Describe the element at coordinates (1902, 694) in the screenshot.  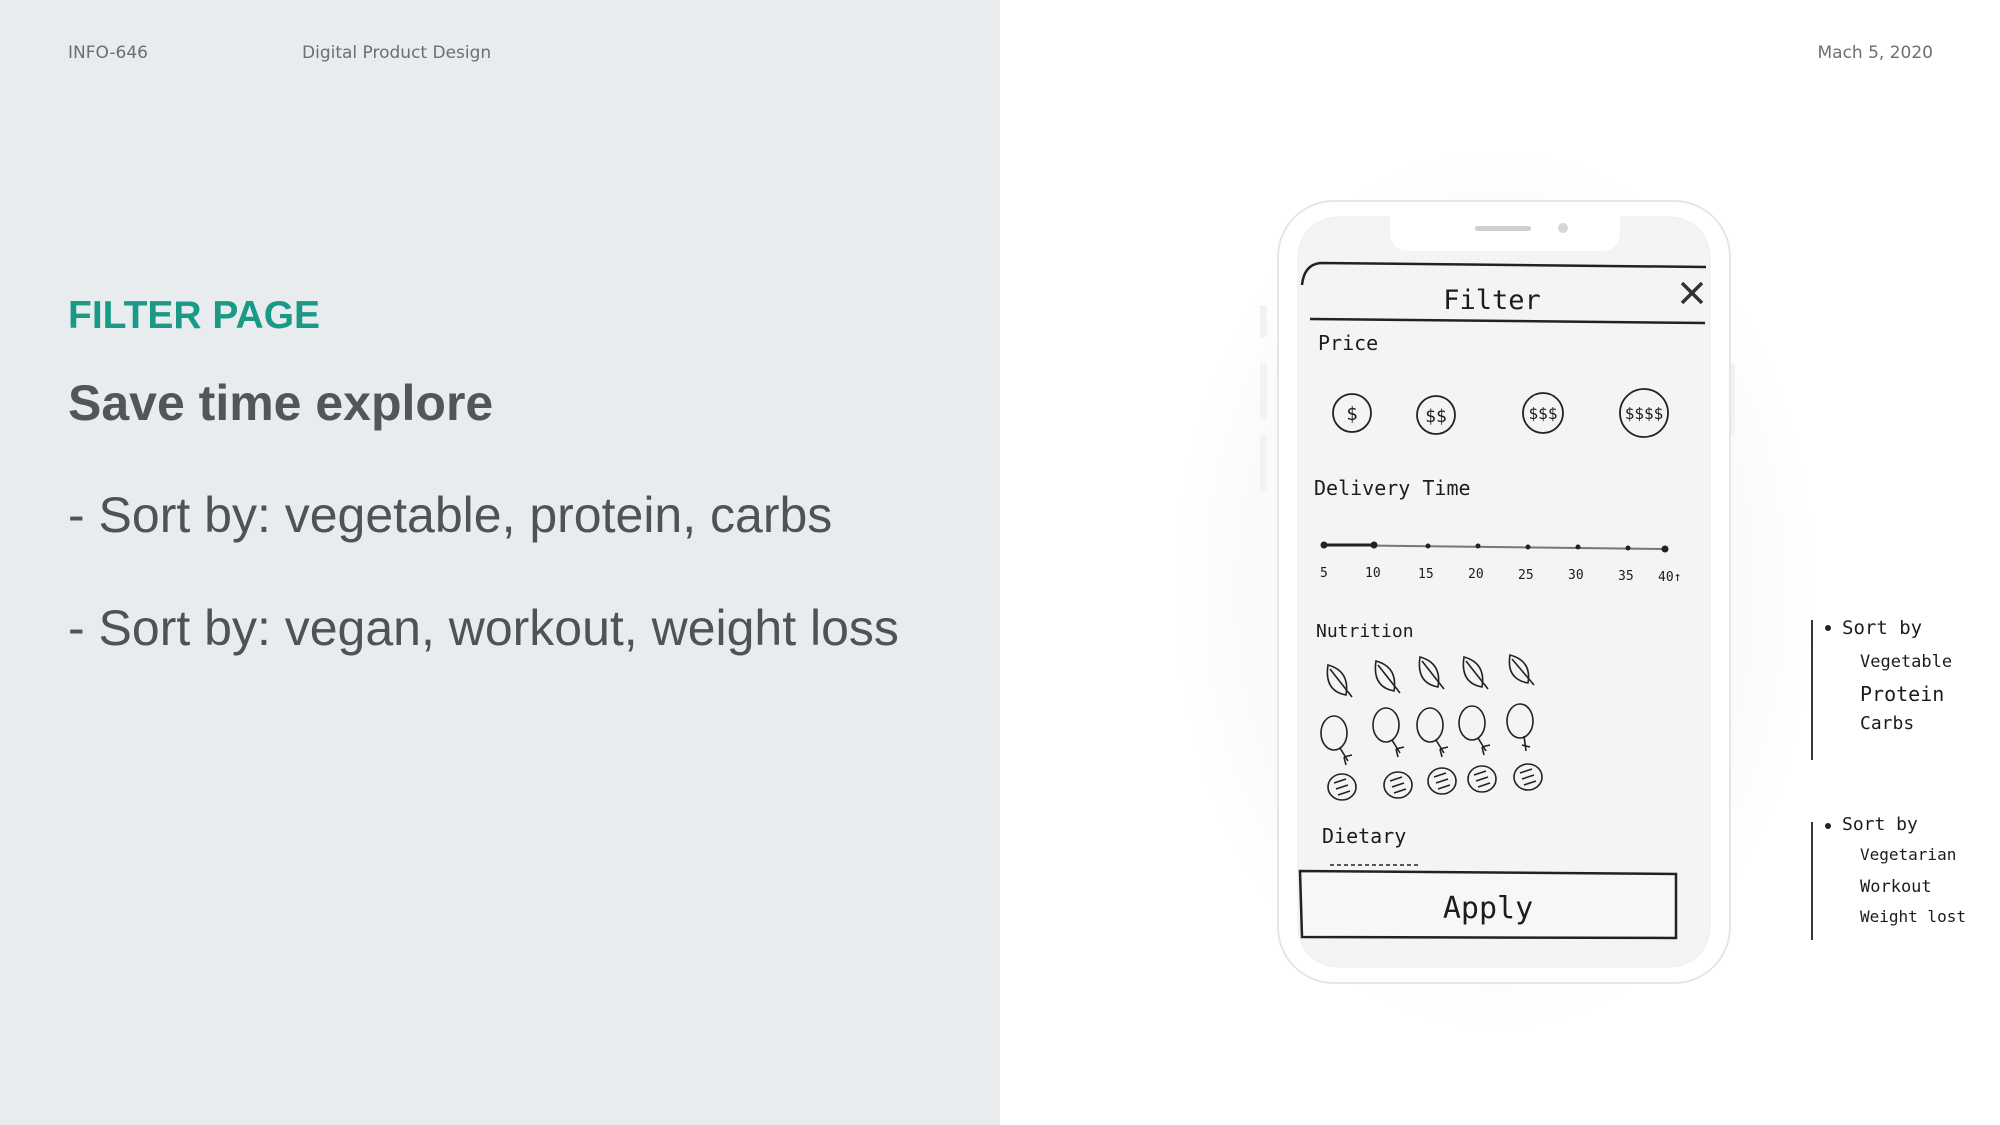
I see `note-text: Protein` at that location.